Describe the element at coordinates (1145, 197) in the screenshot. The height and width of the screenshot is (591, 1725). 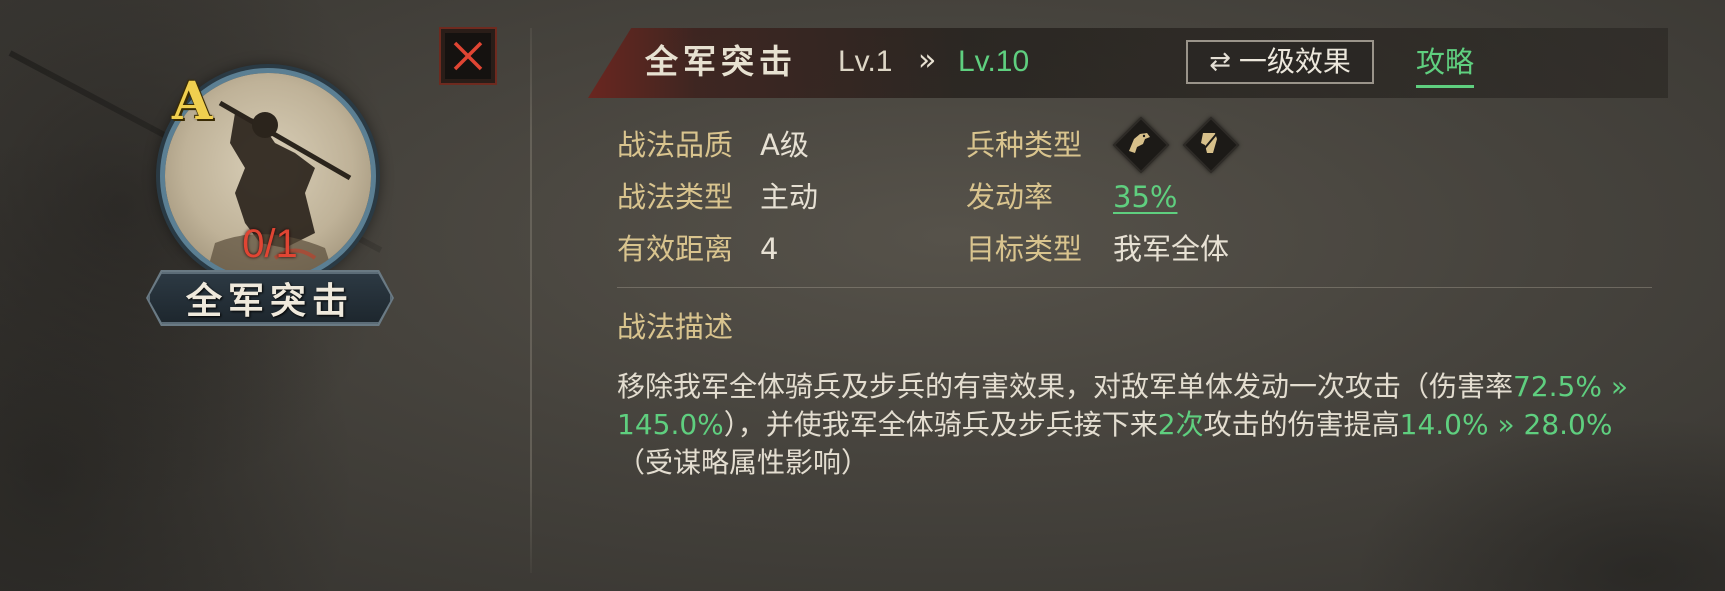
I see `trigger-rate-value: 35%` at that location.